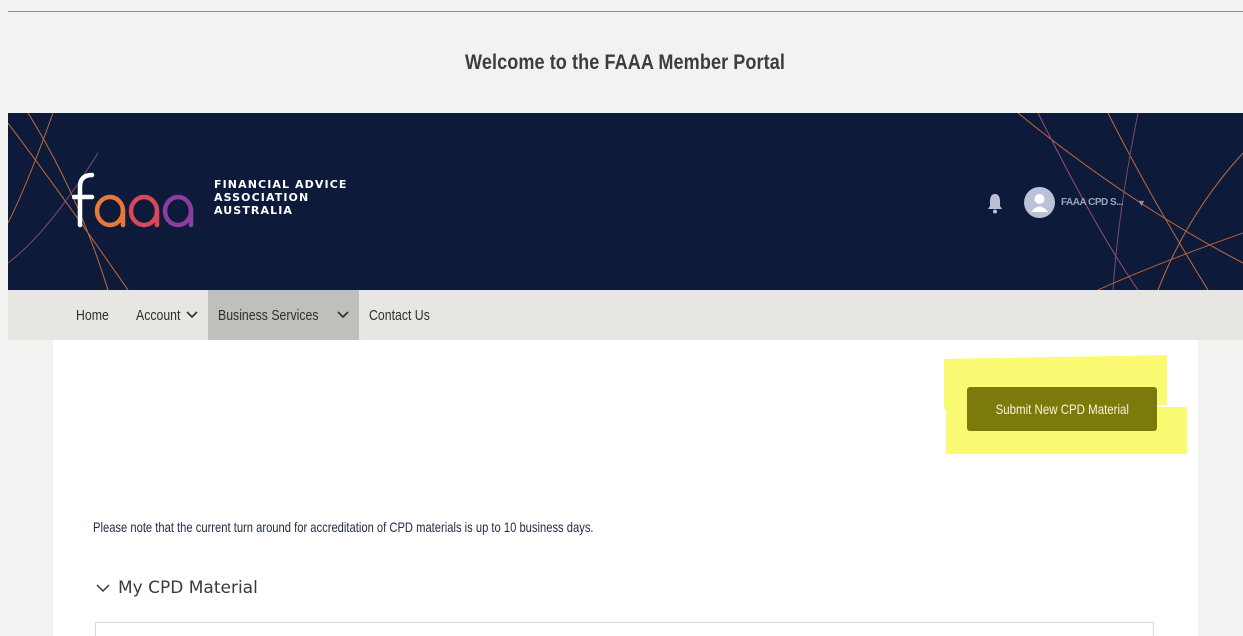  Describe the element at coordinates (1039, 202) in the screenshot. I see `user-avatar-icon` at that location.